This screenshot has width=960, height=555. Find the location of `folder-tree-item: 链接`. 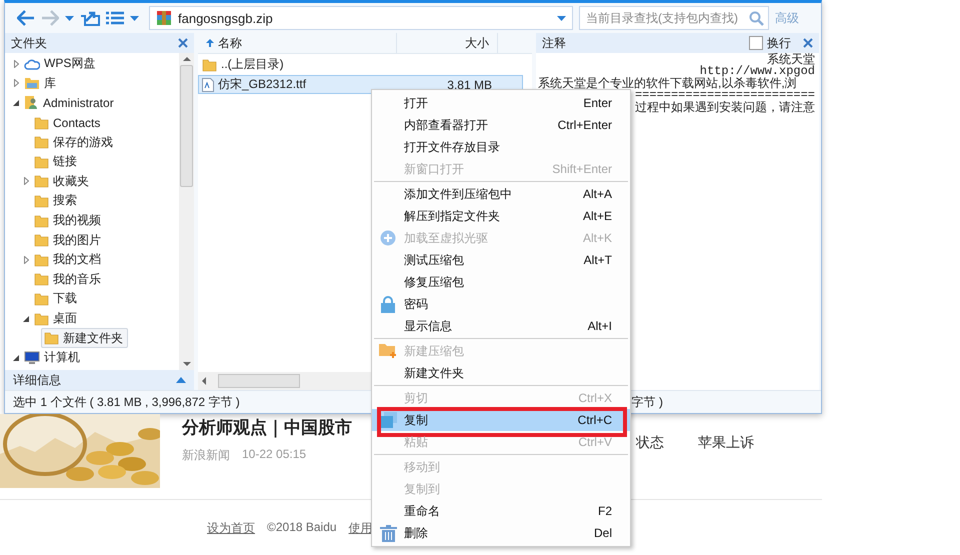

folder-tree-item: 链接 is located at coordinates (56, 162).